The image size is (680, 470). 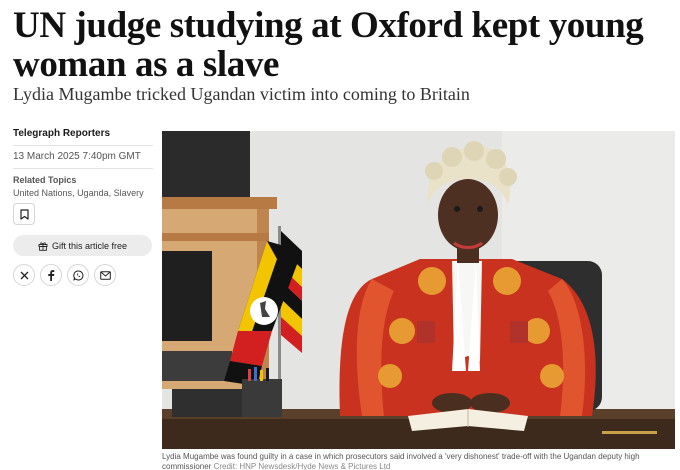 I want to click on share-facebook-button, so click(x=51, y=275).